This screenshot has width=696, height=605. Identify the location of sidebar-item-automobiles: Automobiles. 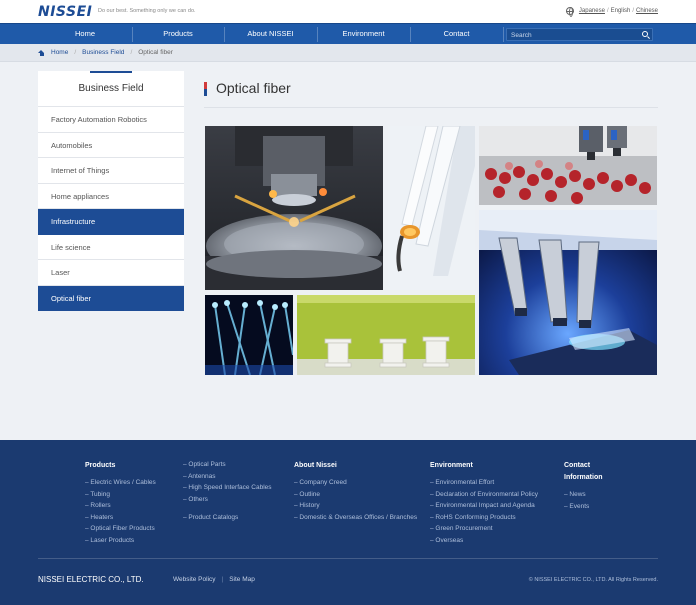
(111, 145).